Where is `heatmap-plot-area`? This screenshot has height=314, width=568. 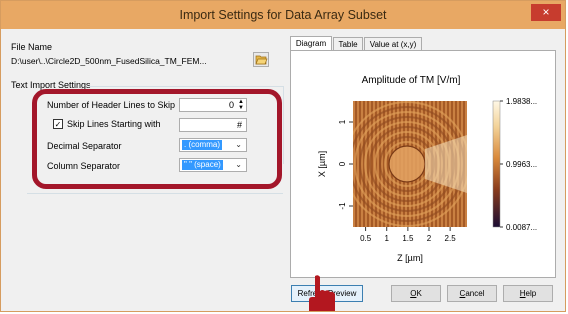 heatmap-plot-area is located at coordinates (410, 164).